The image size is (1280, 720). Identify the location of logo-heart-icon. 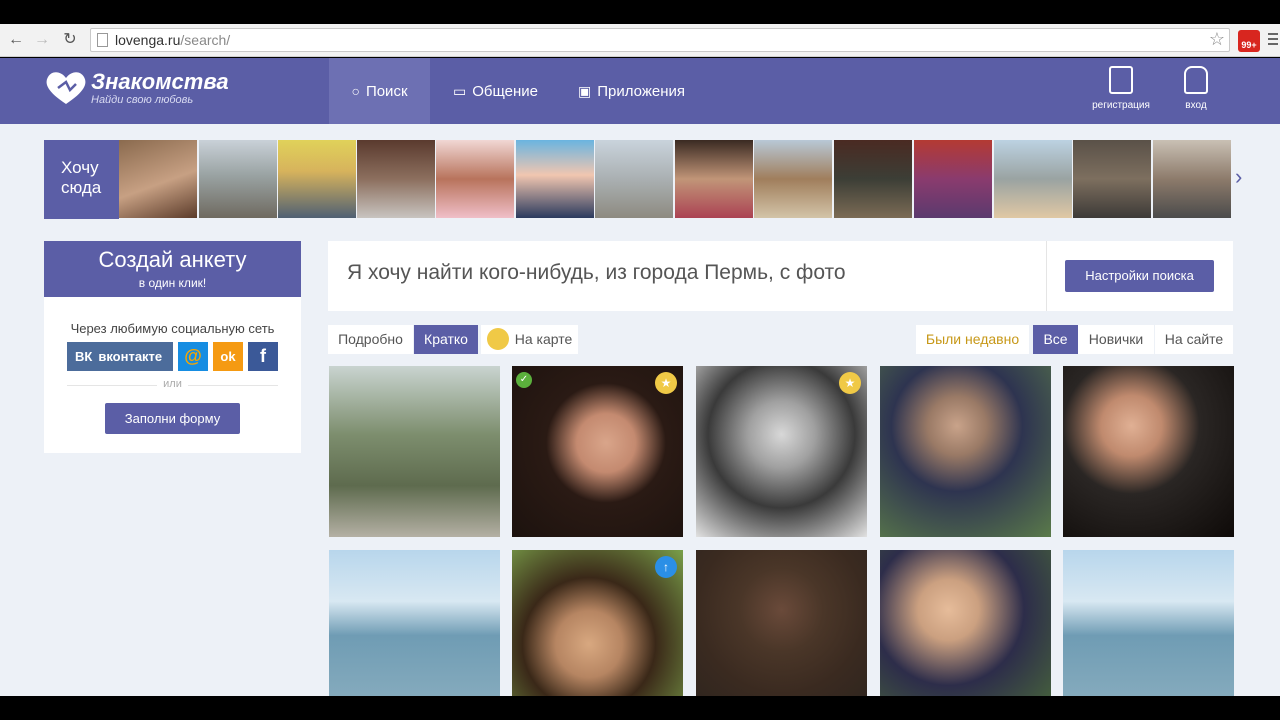
(66, 88).